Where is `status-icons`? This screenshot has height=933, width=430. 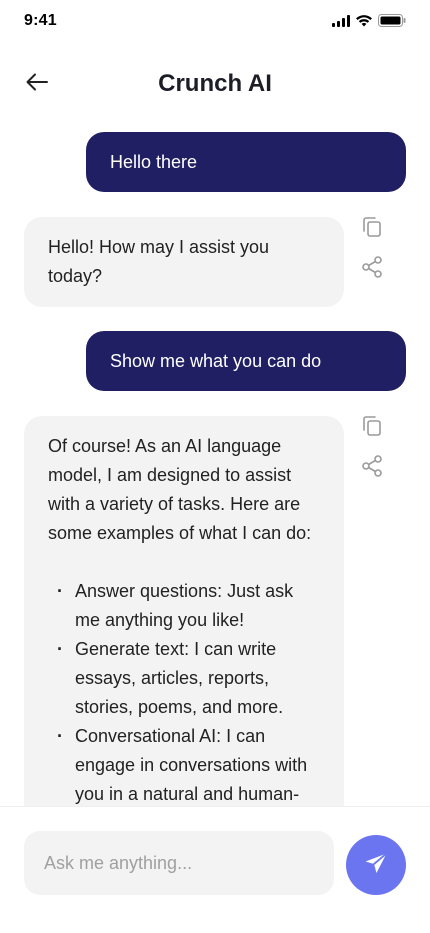
status-icons is located at coordinates (369, 23).